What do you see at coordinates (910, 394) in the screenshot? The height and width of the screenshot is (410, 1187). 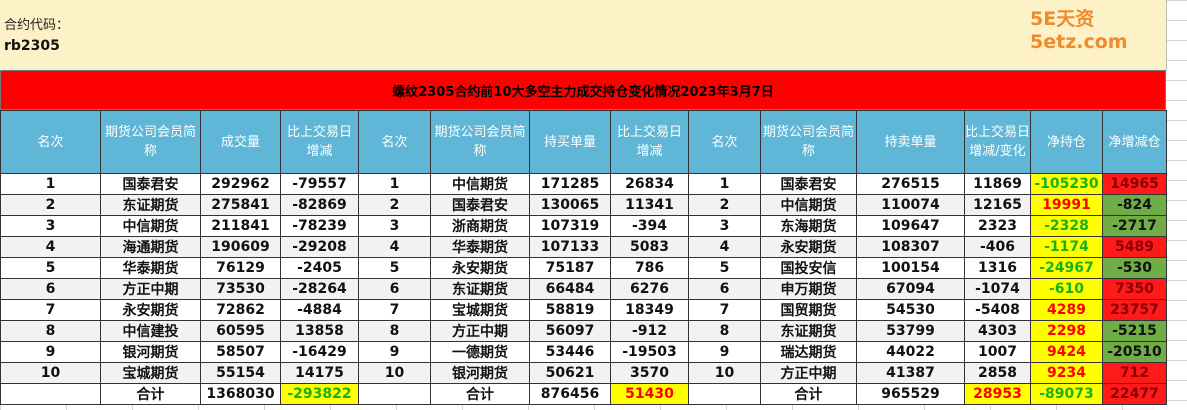 I see `total-sell: 965529` at bounding box center [910, 394].